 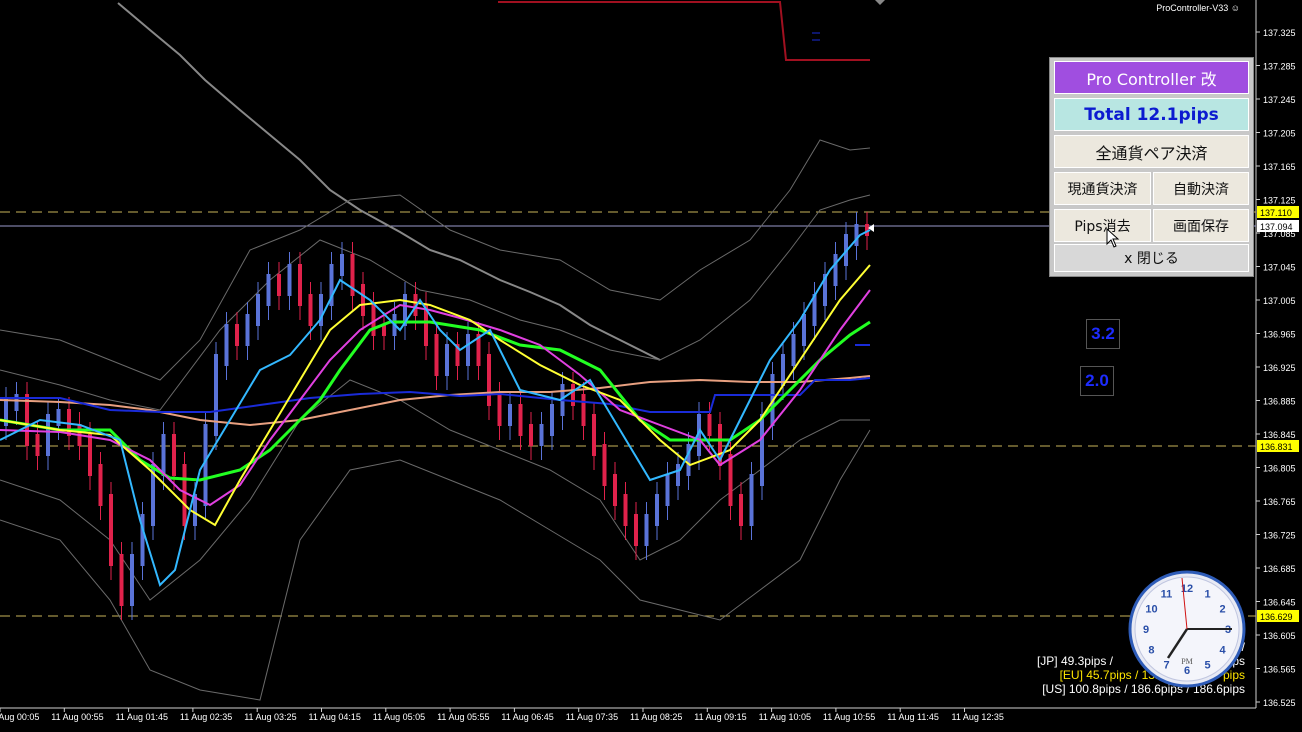 What do you see at coordinates (527, 717) in the screenshot?
I see `time-tick-label: 11 Aug 06:45` at bounding box center [527, 717].